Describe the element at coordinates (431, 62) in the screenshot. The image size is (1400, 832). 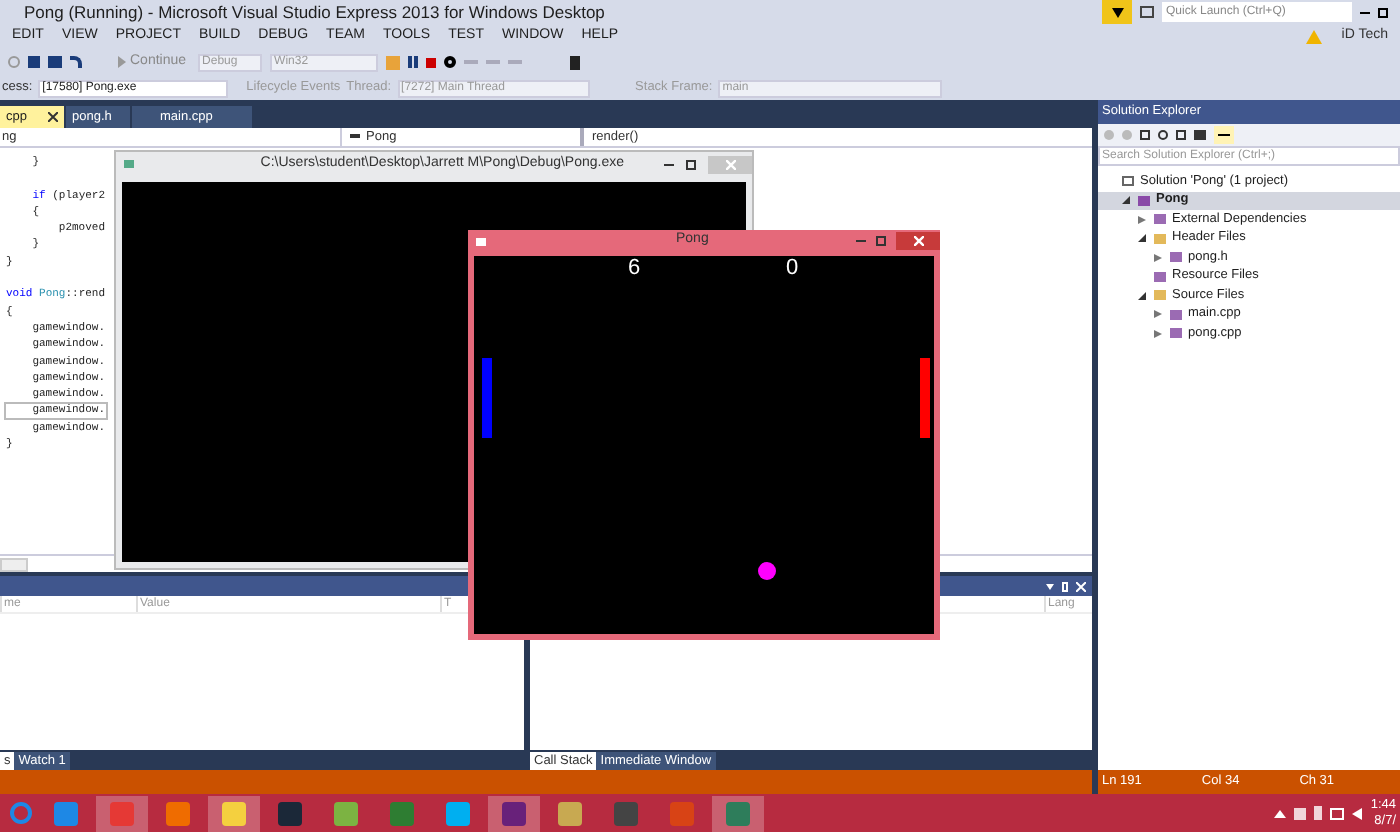
I see `stop-icon` at that location.